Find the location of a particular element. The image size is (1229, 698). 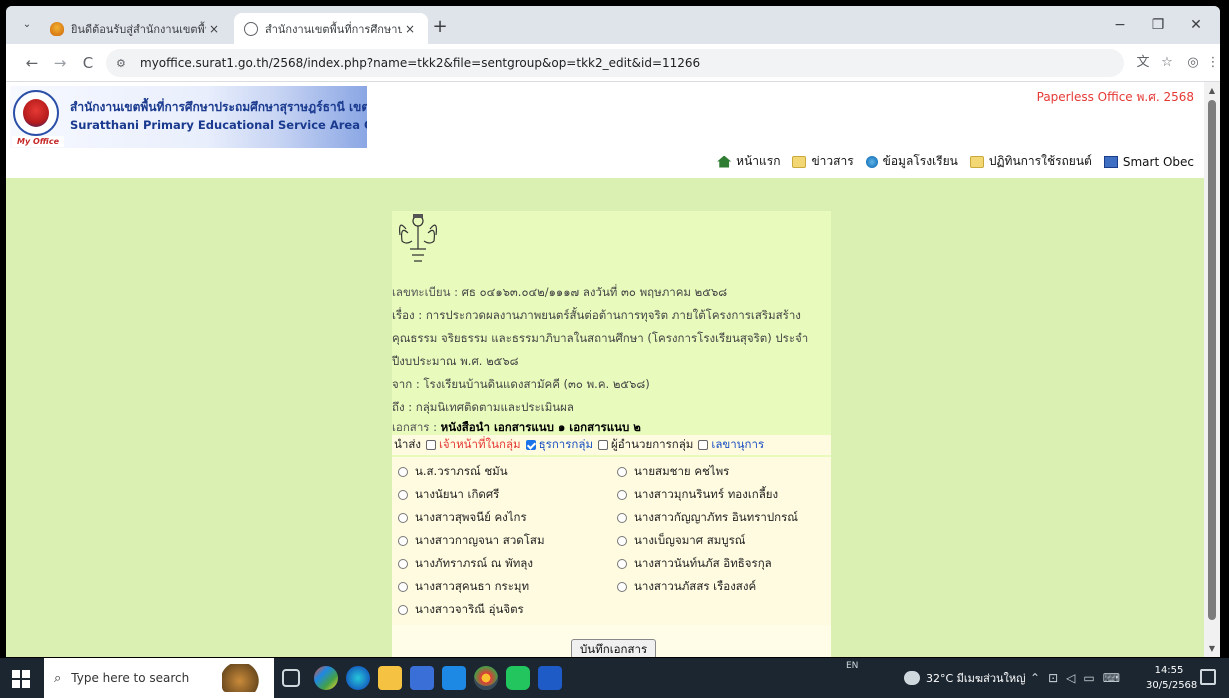

recipient-item: นางสาวนันท์นภัส อิทธิจรกุล is located at coordinates (694, 564).